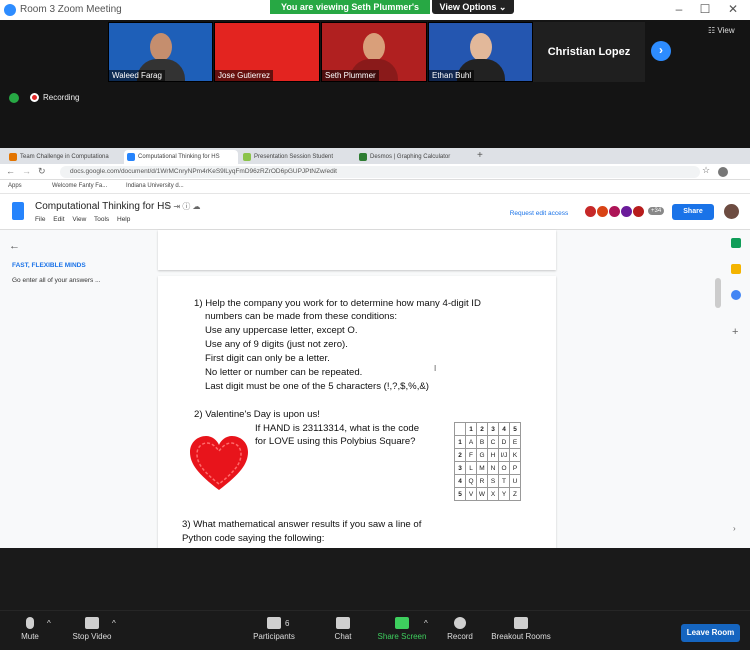 Image resolution: width=750 pixels, height=650 pixels. Describe the element at coordinates (452, 75) in the screenshot. I see `participant-name: Ethan Buhl` at that location.